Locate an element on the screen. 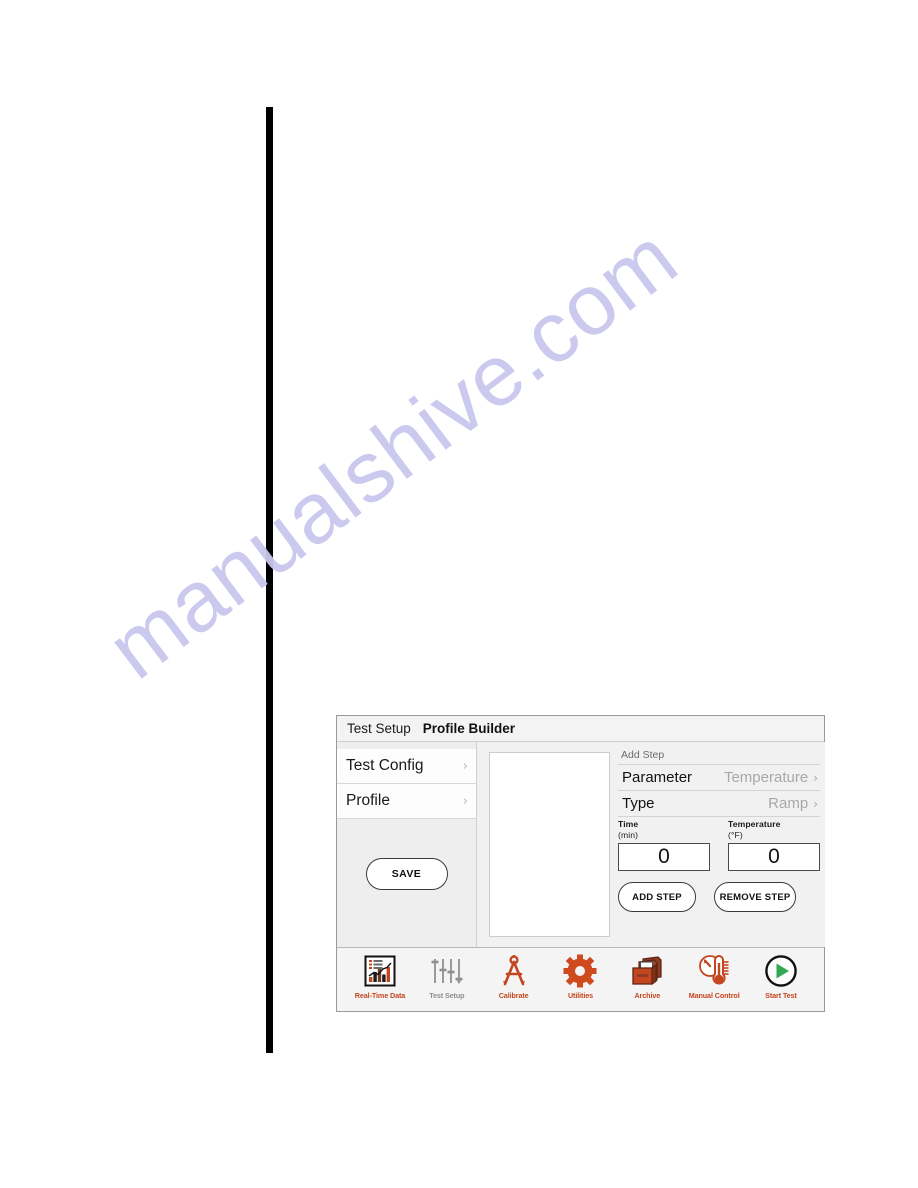  parameter-selector-row: Parameter Temperature › is located at coordinates (719, 777).